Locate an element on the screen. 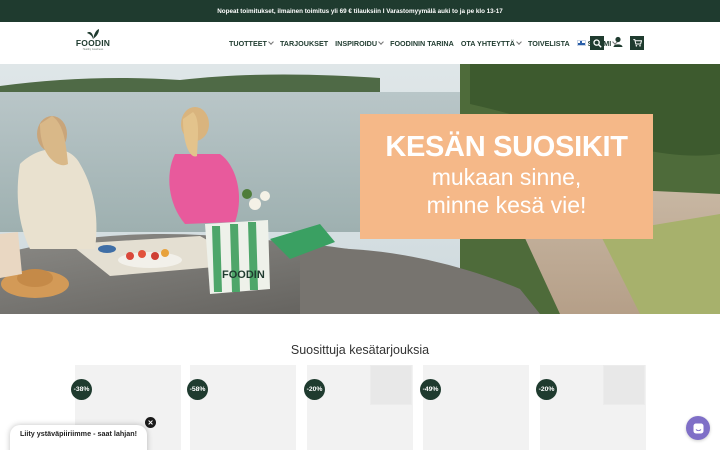  promo-line-2: minne kesä vie! is located at coordinates (506, 205).